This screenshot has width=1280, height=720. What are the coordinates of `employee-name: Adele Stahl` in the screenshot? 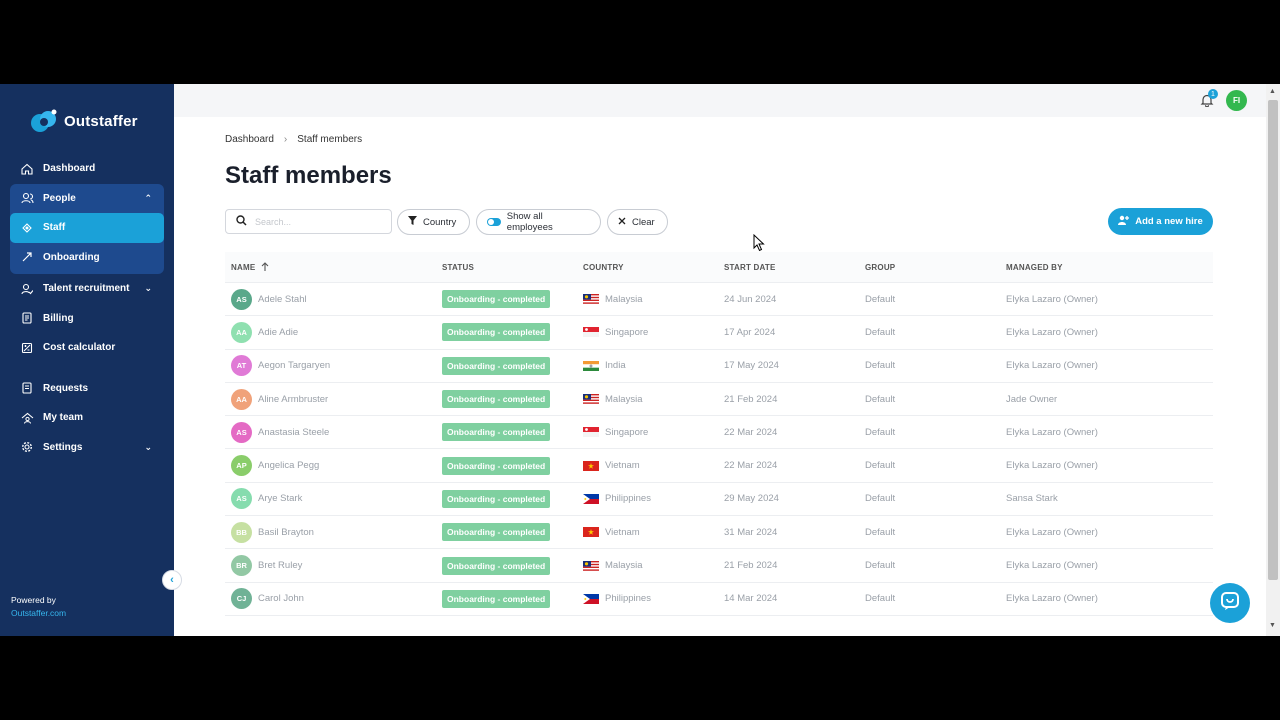 It's located at (282, 299).